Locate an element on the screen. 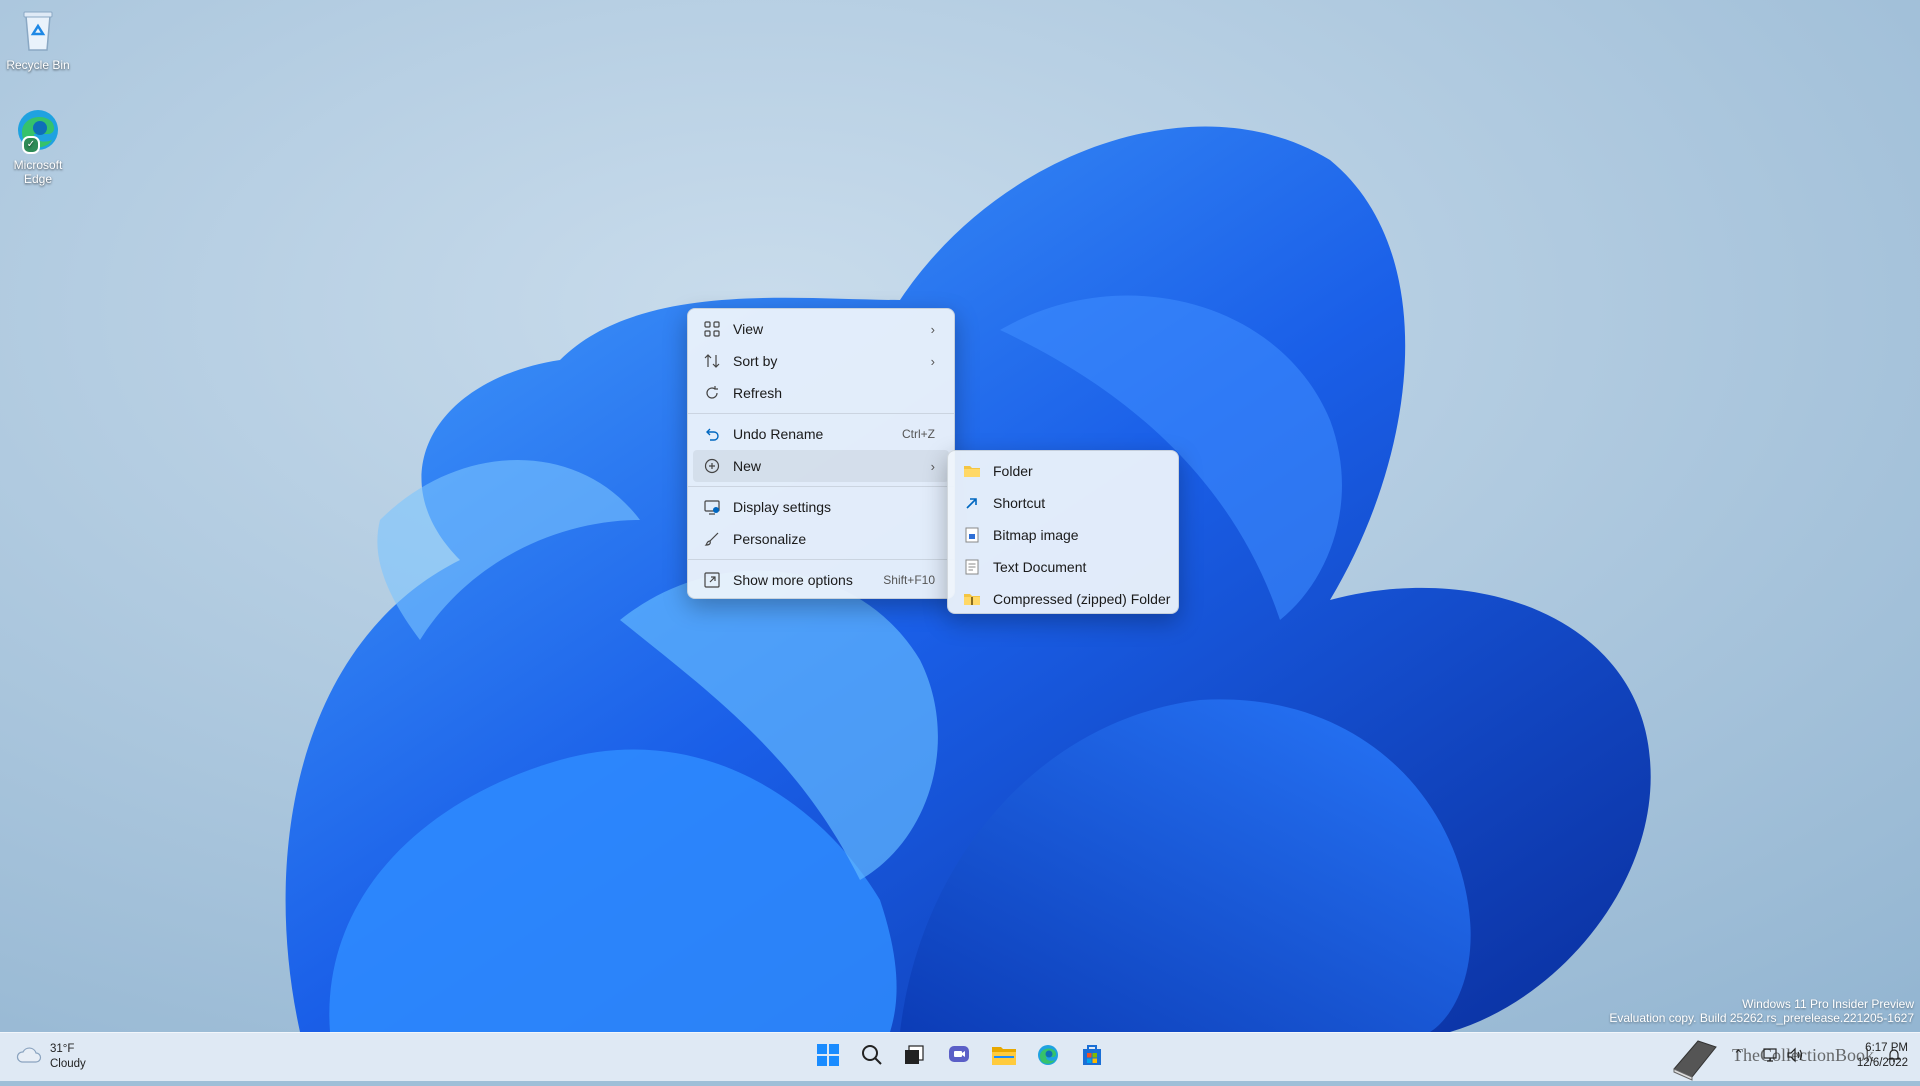  desktop-icon-recycle-bin: Recycle Bin is located at coordinates (38, 39).